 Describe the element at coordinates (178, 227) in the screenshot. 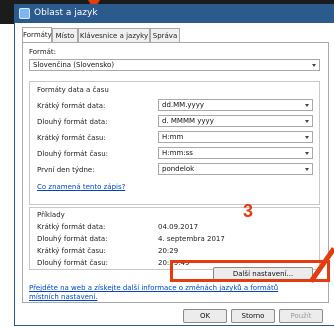

I see `example-short-date-value: 04.09.2017` at that location.